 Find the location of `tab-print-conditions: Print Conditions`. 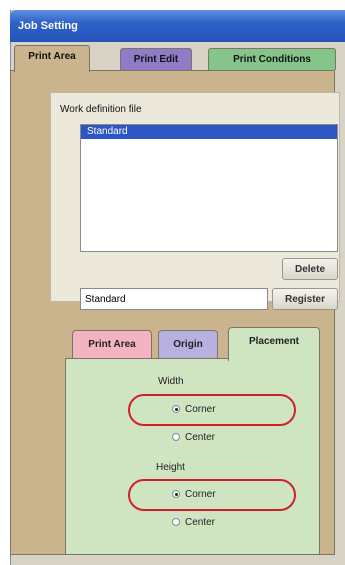

tab-print-conditions: Print Conditions is located at coordinates (272, 59).